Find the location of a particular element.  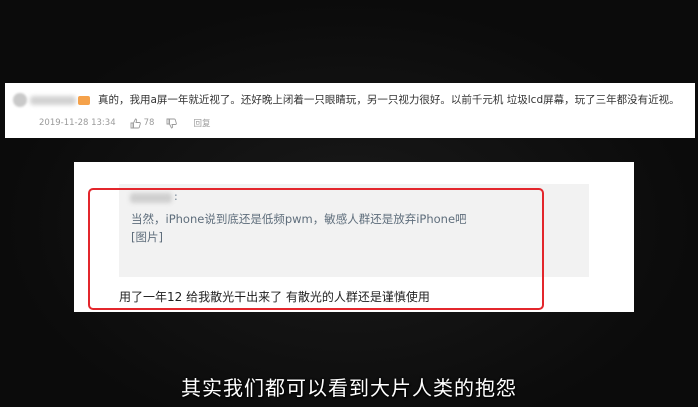

video-subtitle: 其实我们都可以看到大片人类的抱怨 is located at coordinates (349, 388).